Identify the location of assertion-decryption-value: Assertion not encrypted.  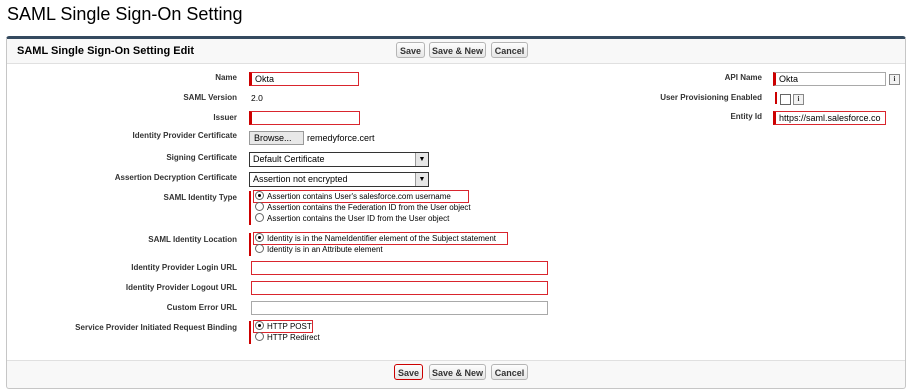
(300, 179).